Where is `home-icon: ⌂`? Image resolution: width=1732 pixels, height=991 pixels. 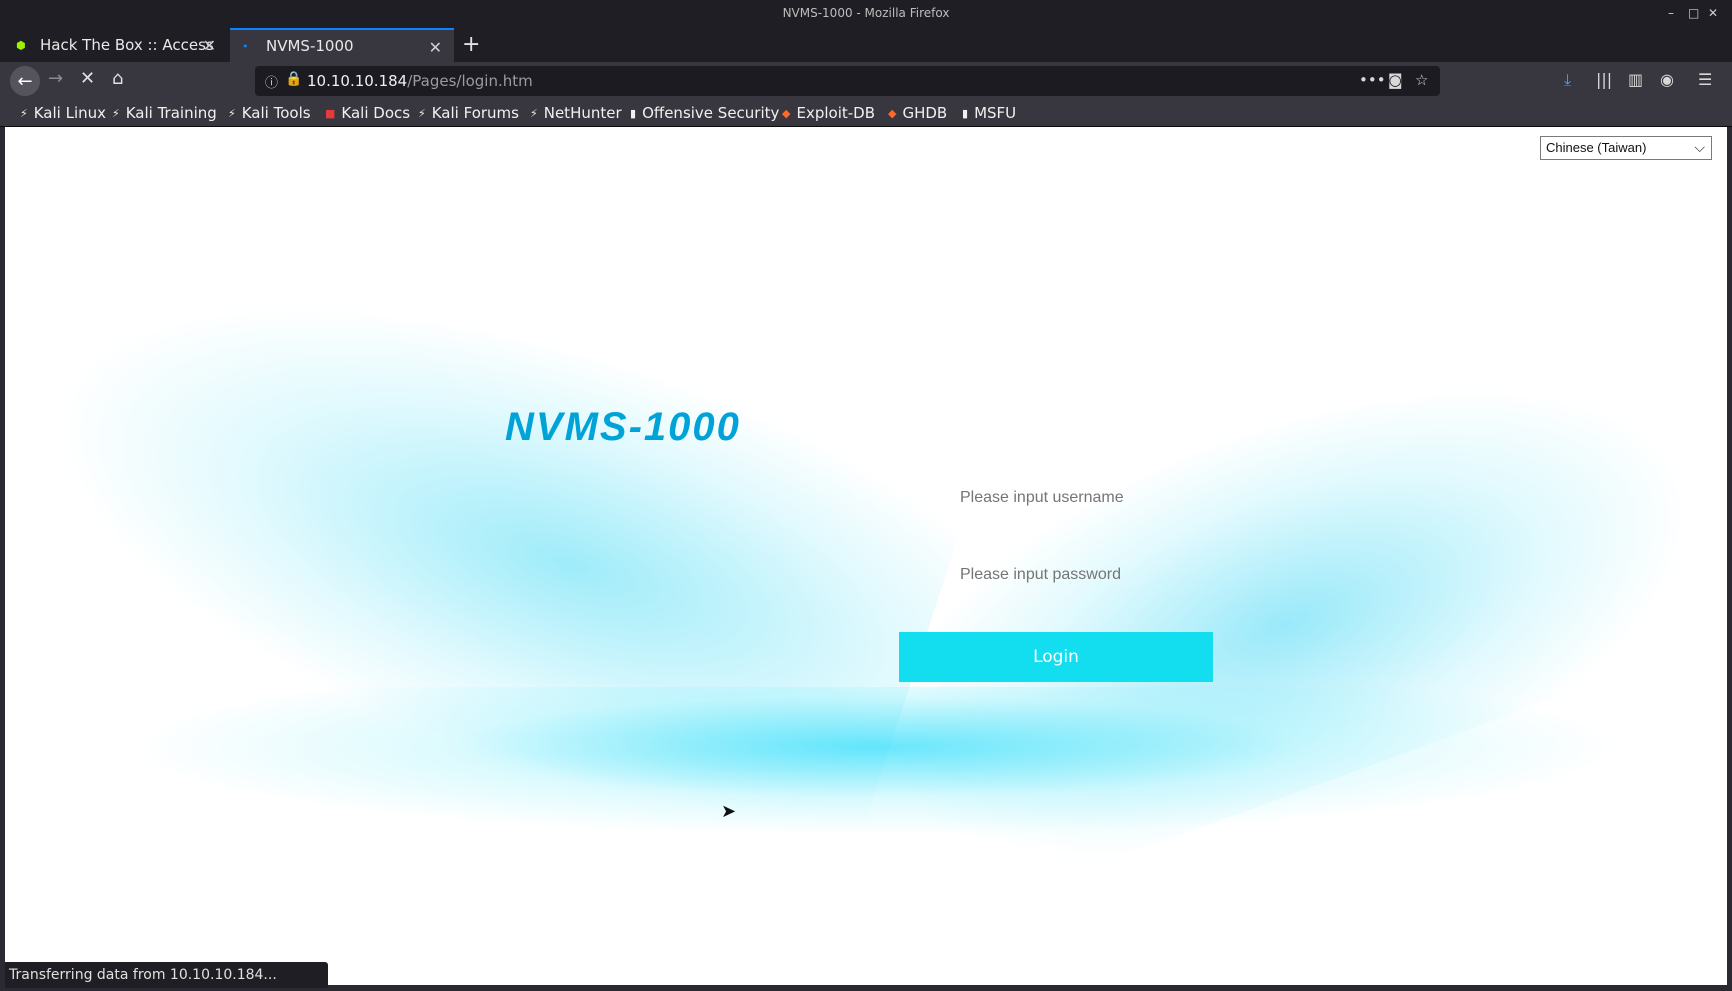 home-icon: ⌂ is located at coordinates (117, 78).